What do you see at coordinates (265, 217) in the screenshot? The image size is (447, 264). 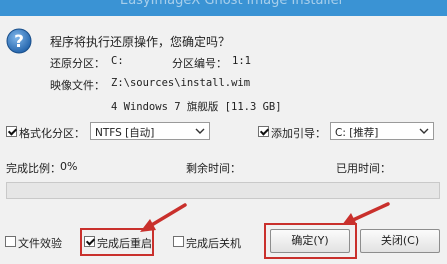 I see `annotation-arrows` at bounding box center [265, 217].